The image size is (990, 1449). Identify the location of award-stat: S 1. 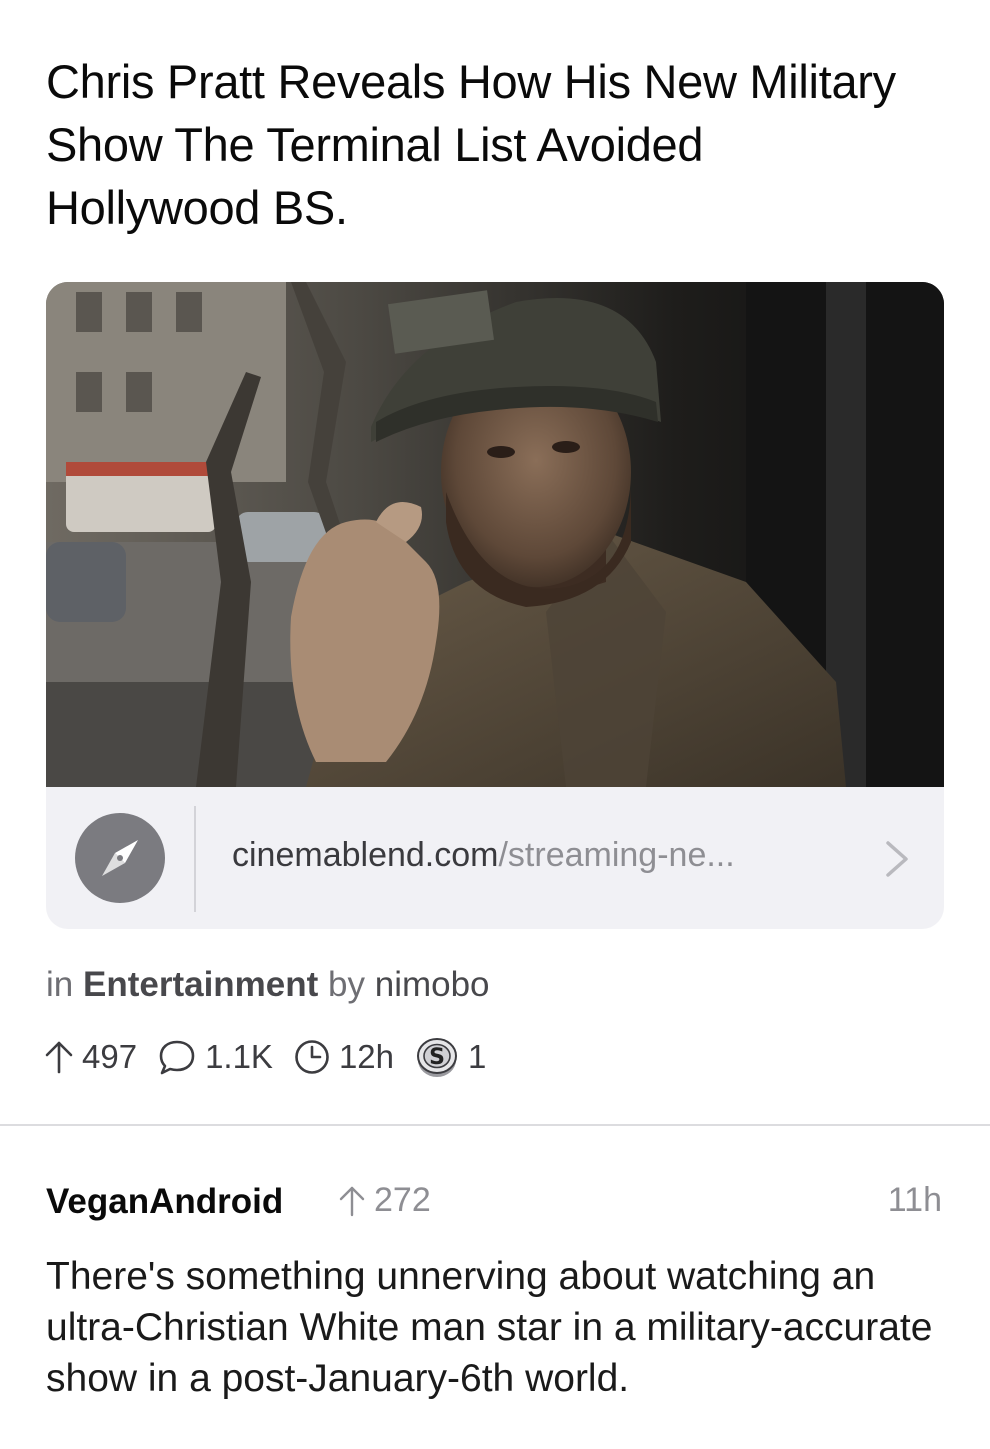
(450, 1057).